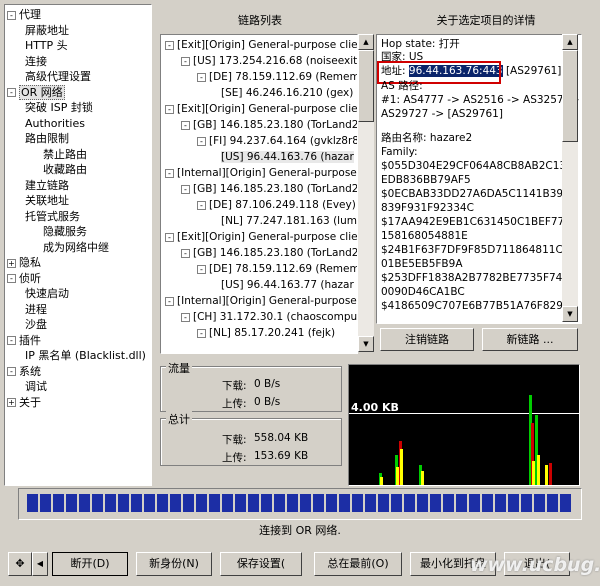  I want to click on family-entry: EDB836BB79AF5, so click(426, 180).